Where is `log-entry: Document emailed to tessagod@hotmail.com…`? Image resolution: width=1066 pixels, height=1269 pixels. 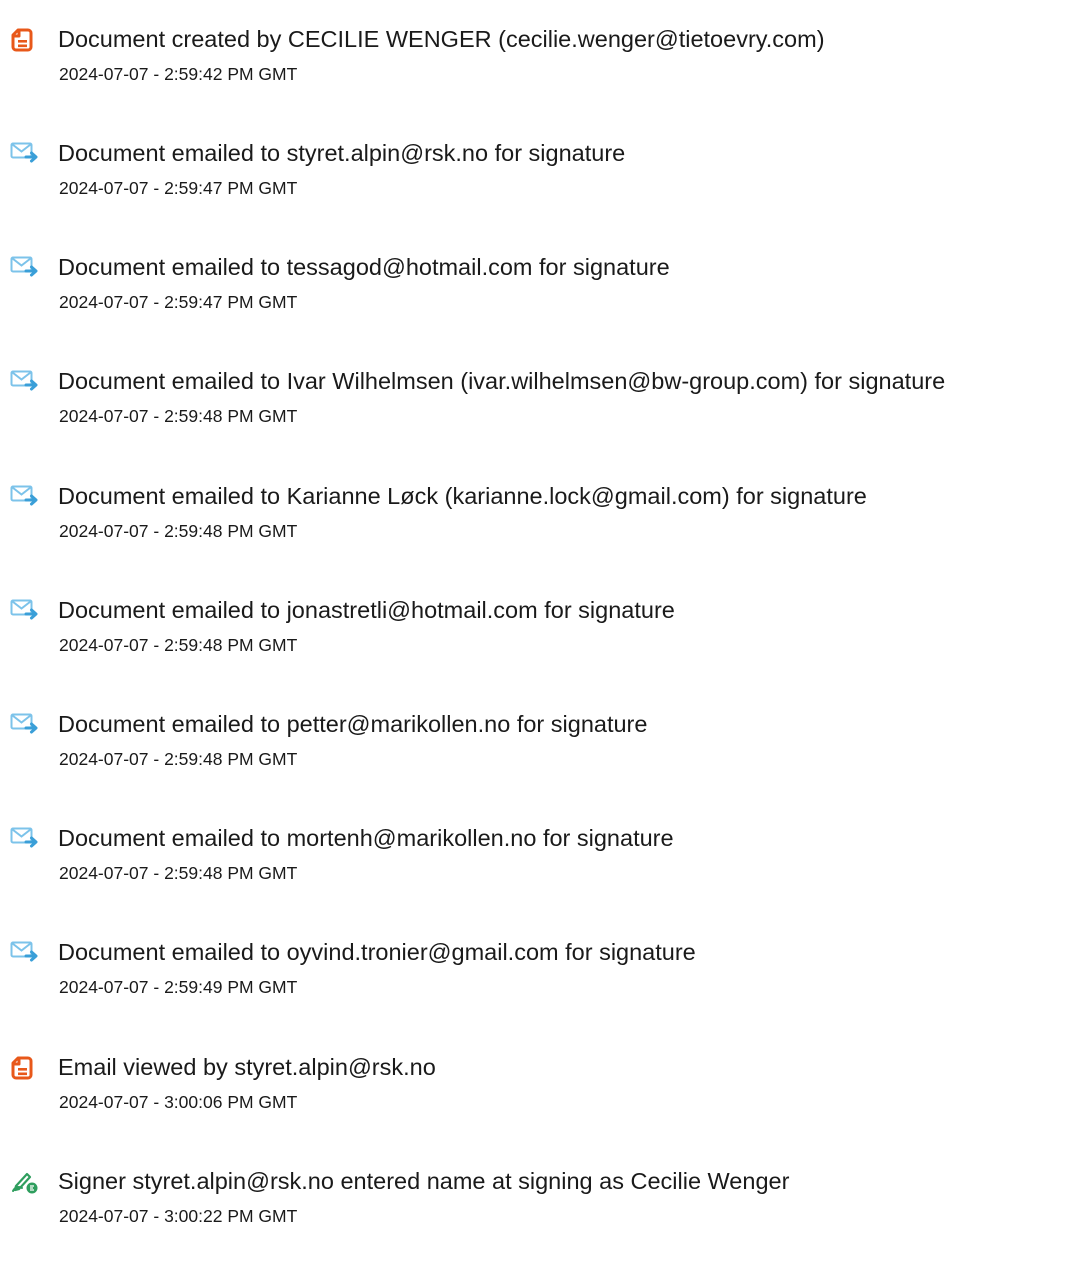 log-entry: Document emailed to tessagod@hotmail.com… is located at coordinates (533, 304).